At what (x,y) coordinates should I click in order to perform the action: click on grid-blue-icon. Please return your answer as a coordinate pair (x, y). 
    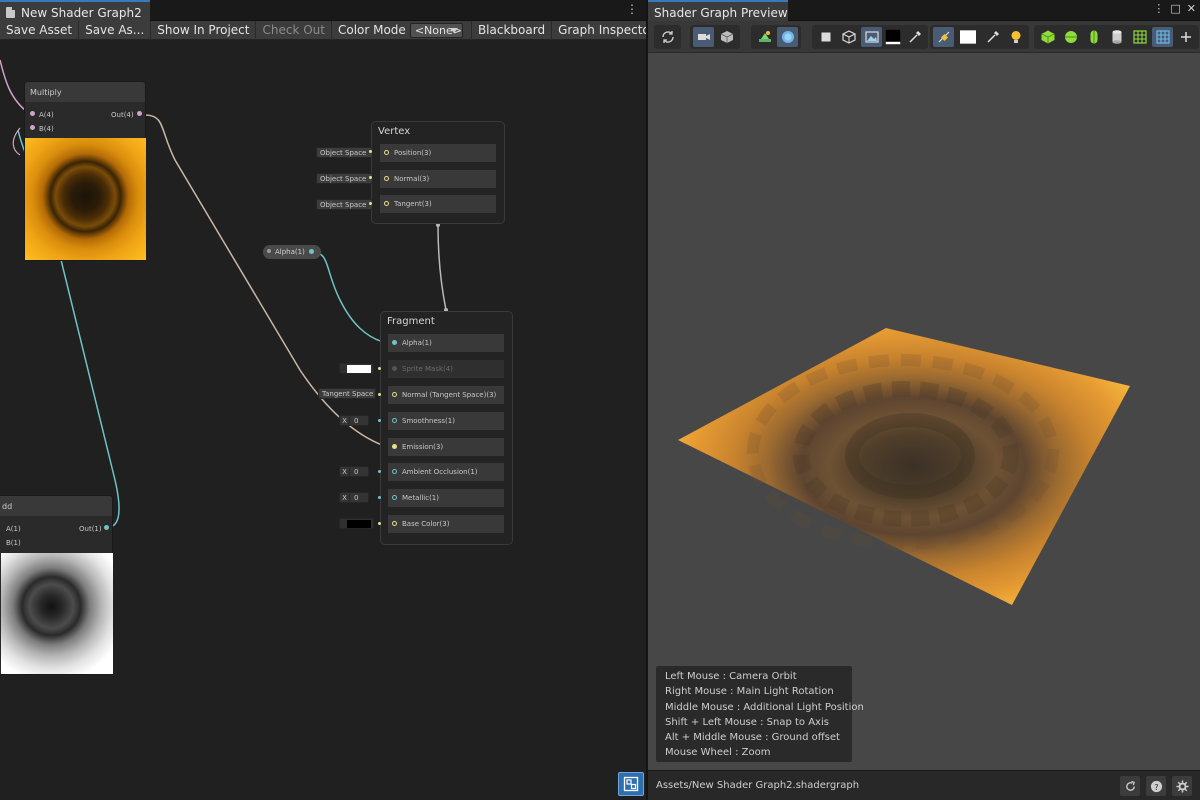
    Looking at the image, I should click on (1162, 37).